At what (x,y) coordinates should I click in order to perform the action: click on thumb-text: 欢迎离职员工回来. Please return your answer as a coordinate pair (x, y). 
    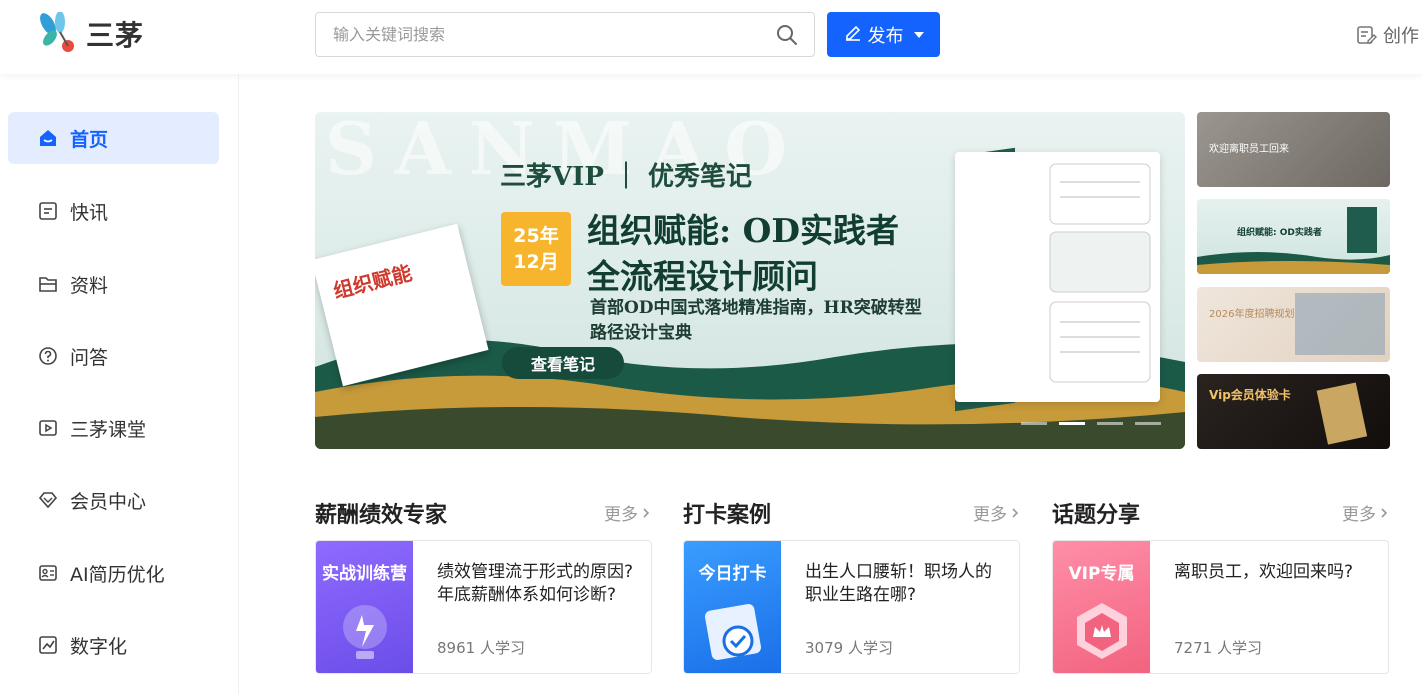
    Looking at the image, I should click on (1249, 149).